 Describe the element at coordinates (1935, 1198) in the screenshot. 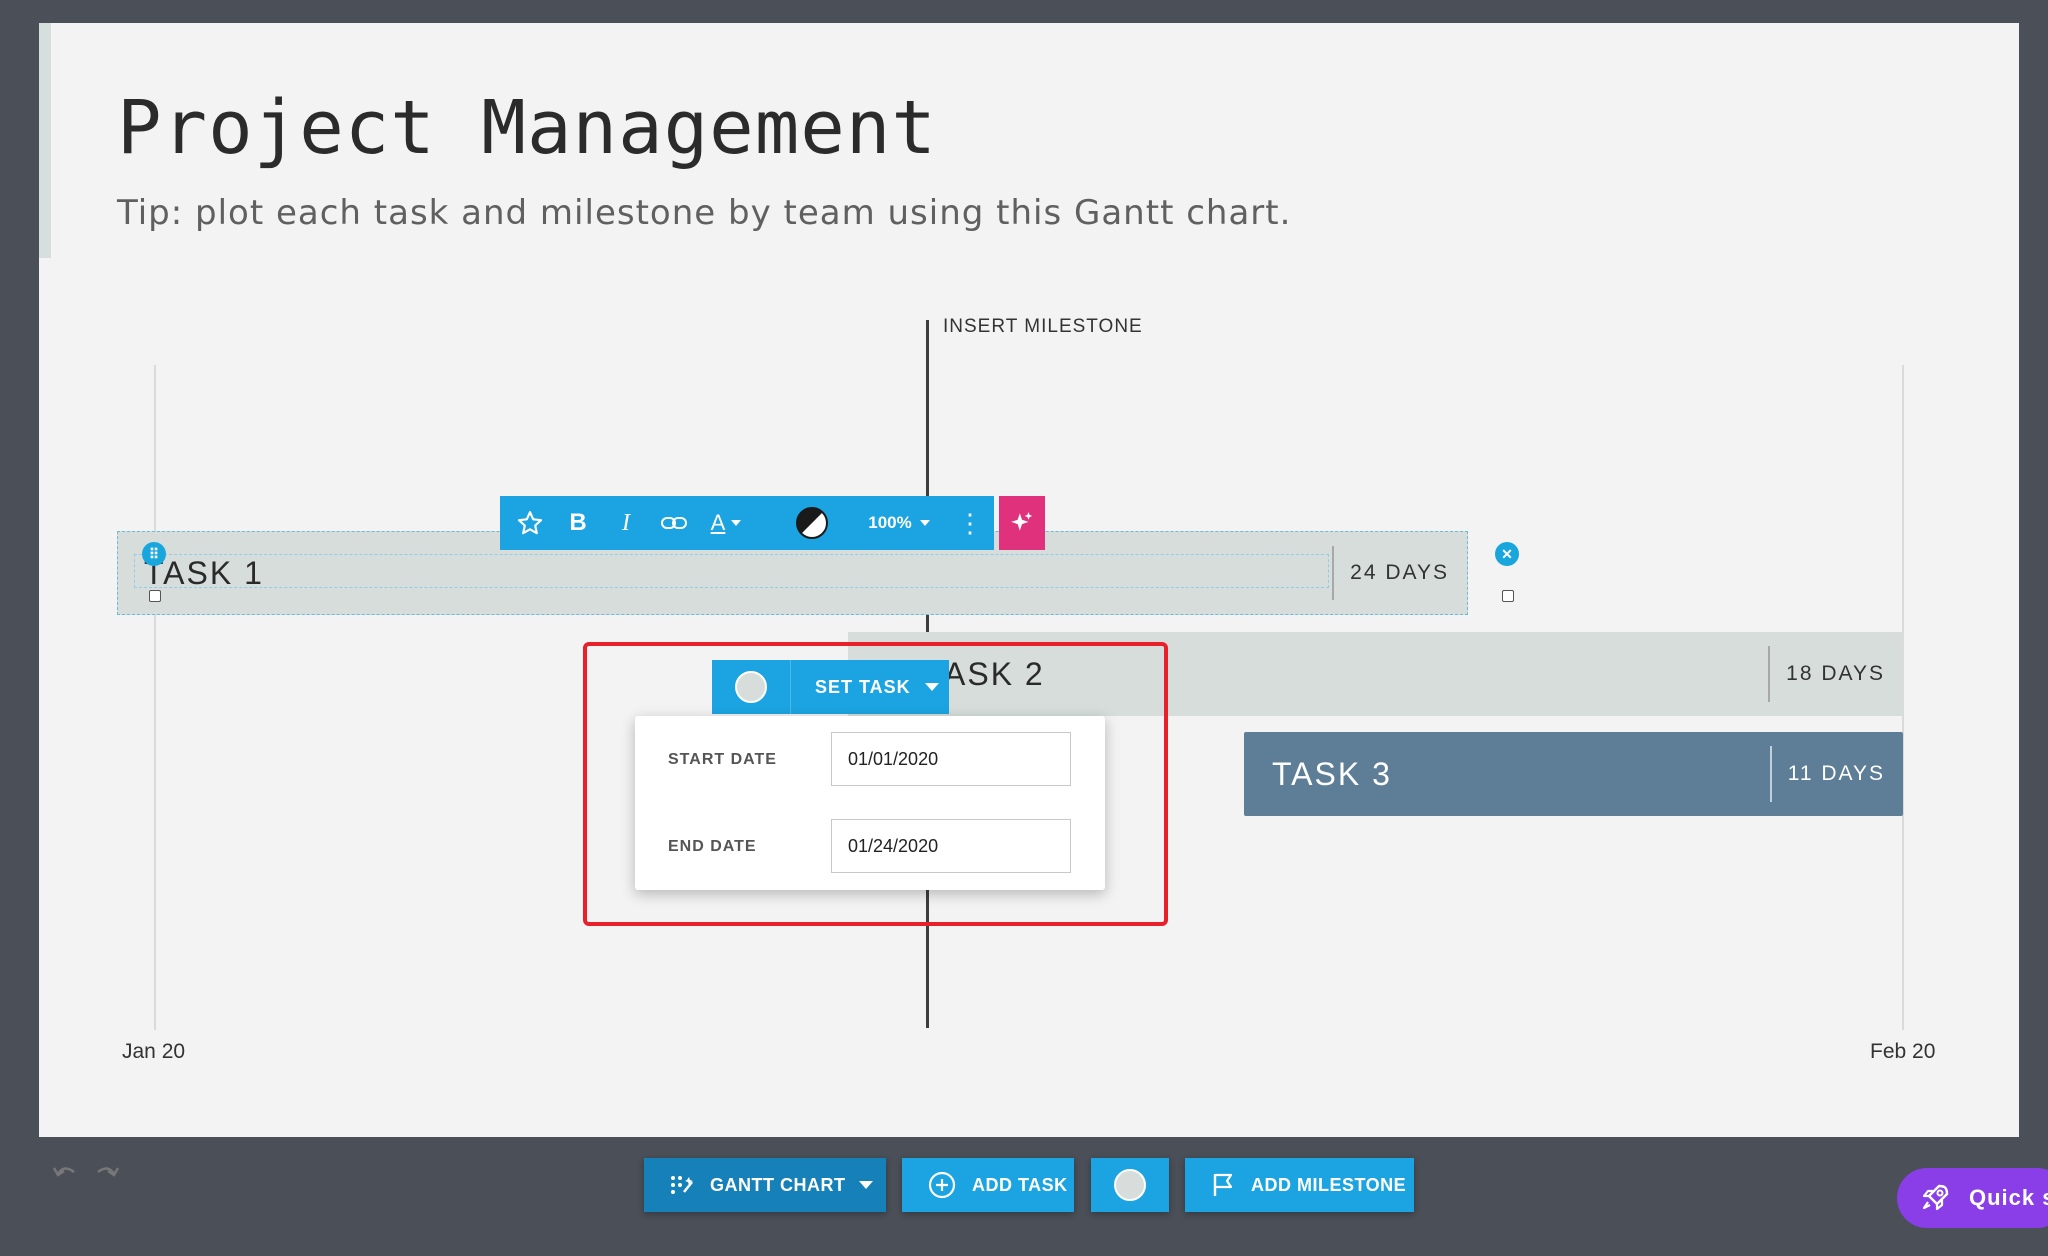

I see `rocket-icon` at that location.